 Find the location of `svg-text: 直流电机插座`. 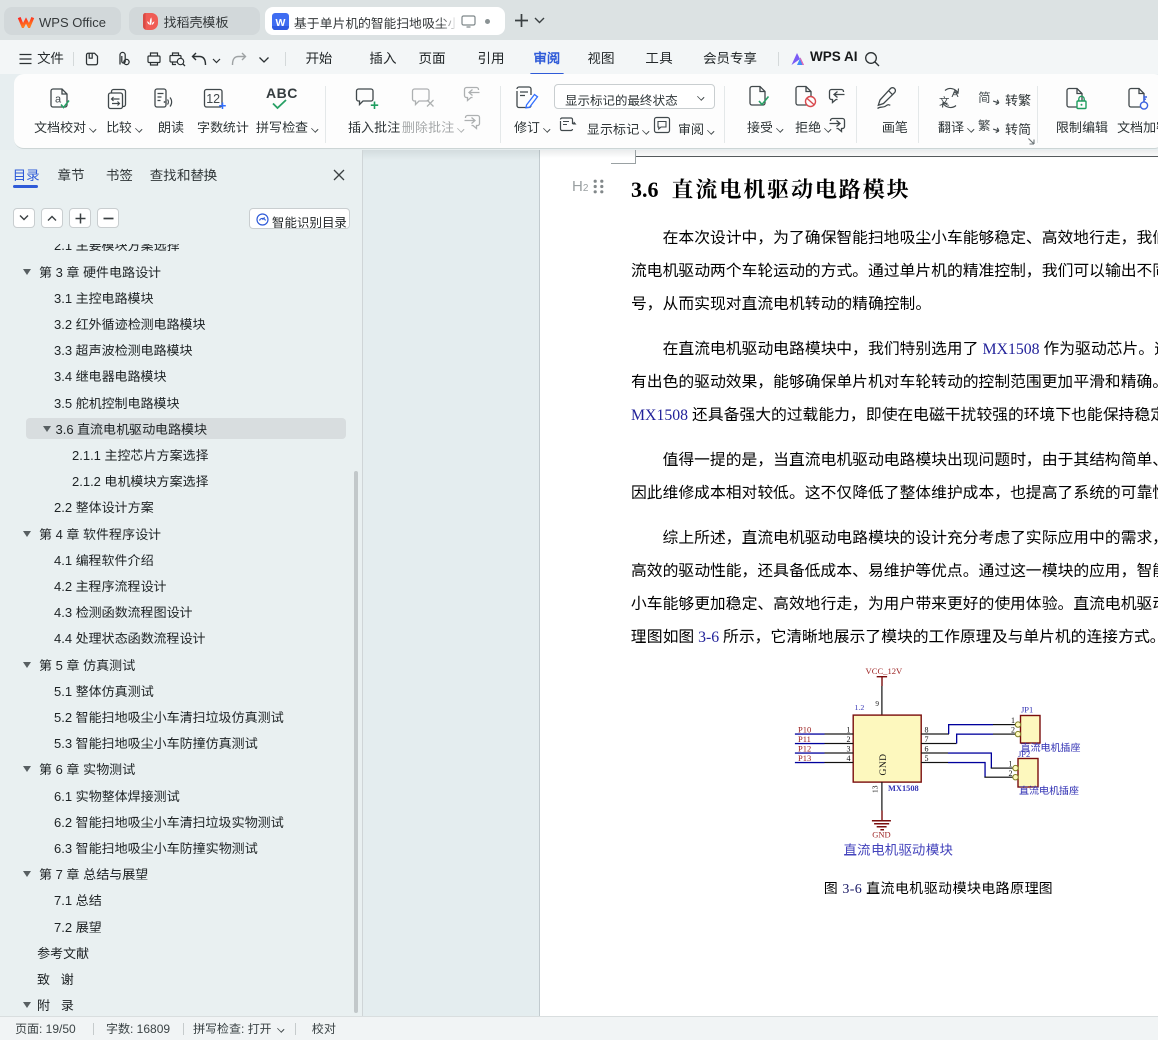

svg-text: 直流电机插座 is located at coordinates (1049, 789).